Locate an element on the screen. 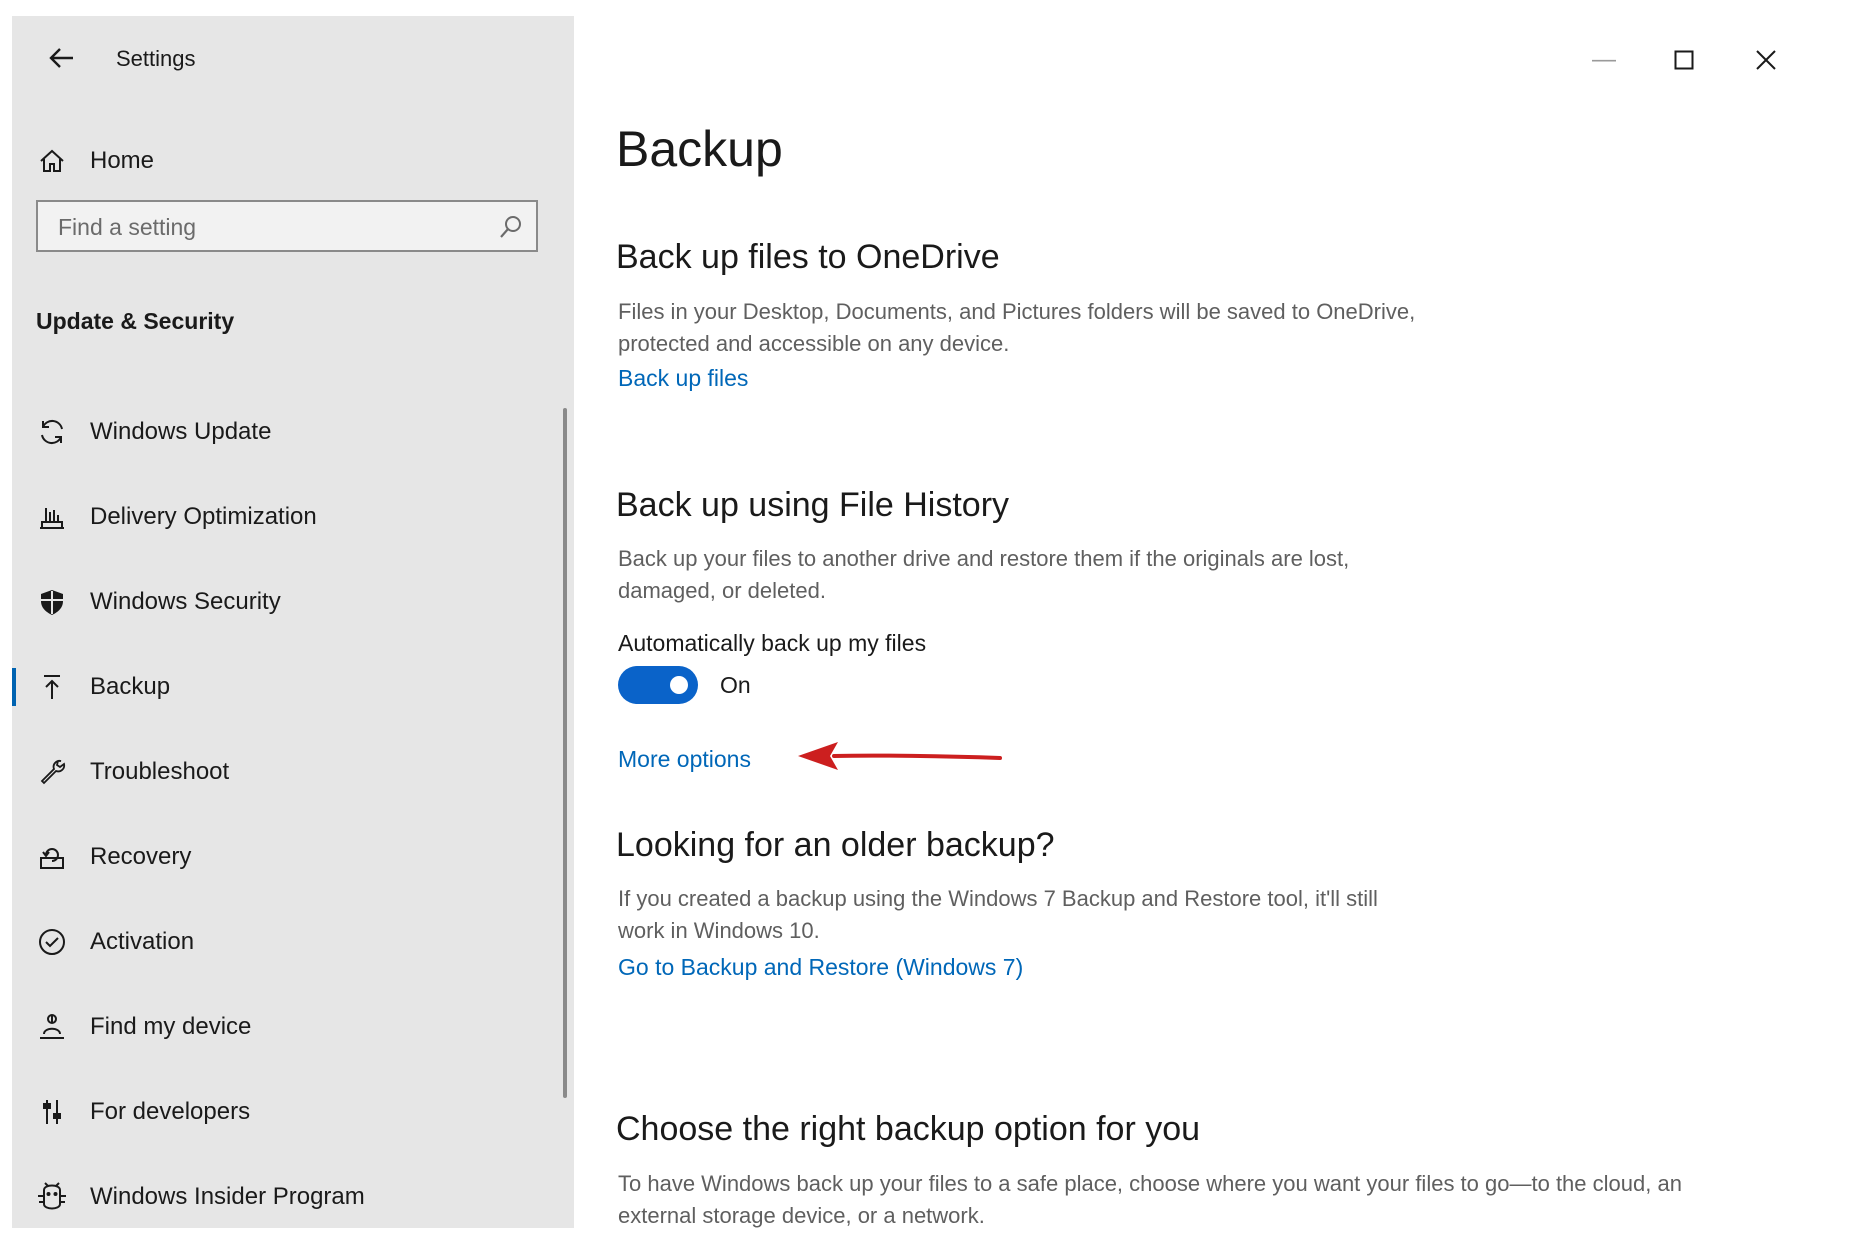  close-button is located at coordinates (1766, 60).